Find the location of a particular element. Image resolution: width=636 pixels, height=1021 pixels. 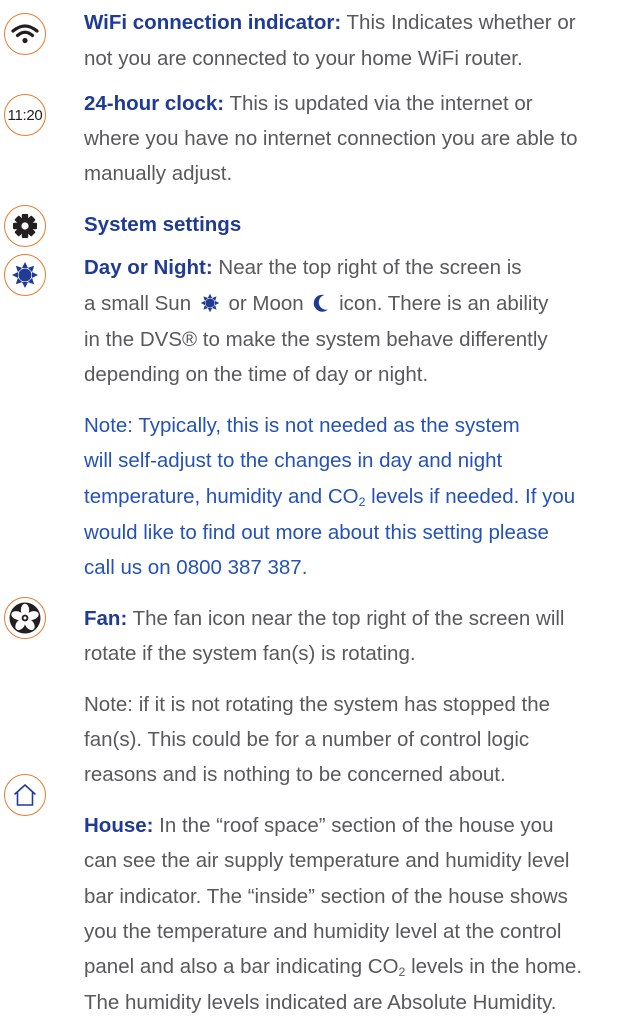

clock-text: This is updated via the internet or is located at coordinates (378, 103).